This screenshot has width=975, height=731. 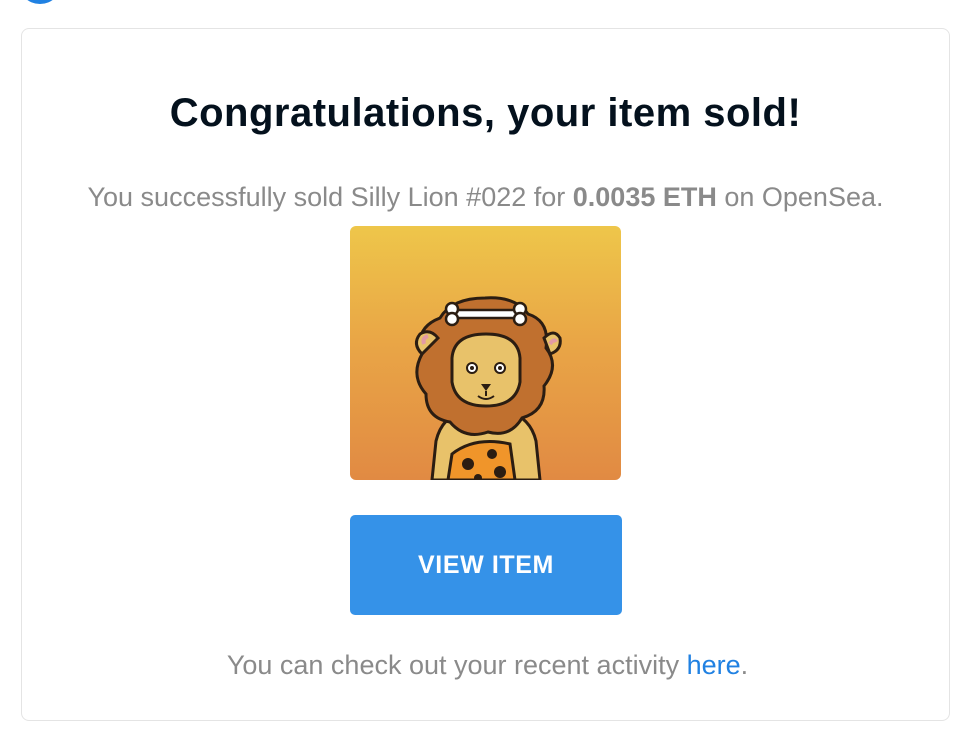 I want to click on sale-price: 0.0035 ETH, so click(x=644, y=197).